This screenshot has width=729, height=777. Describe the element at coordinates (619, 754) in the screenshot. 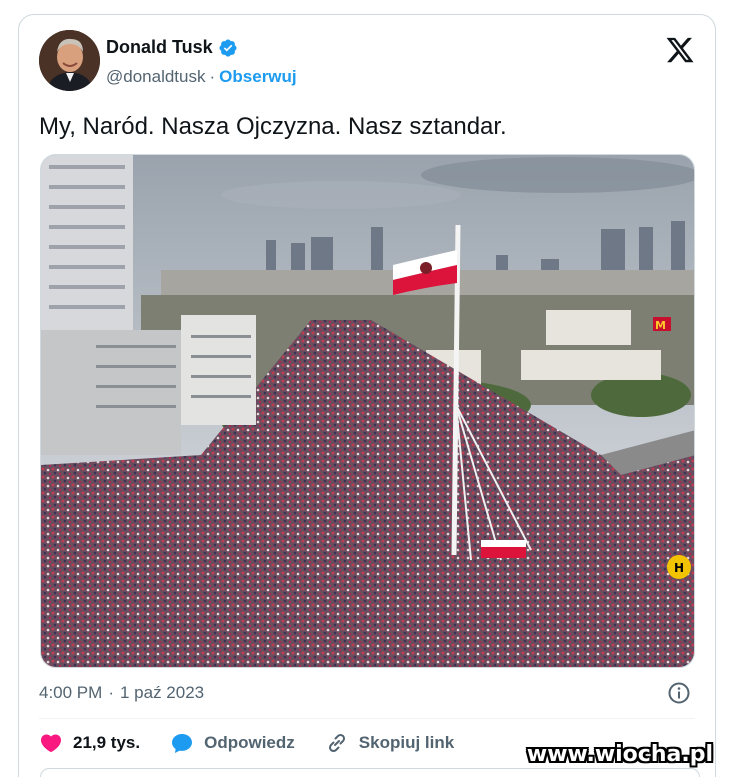

I see `watermark: www.wiocha.pl` at that location.